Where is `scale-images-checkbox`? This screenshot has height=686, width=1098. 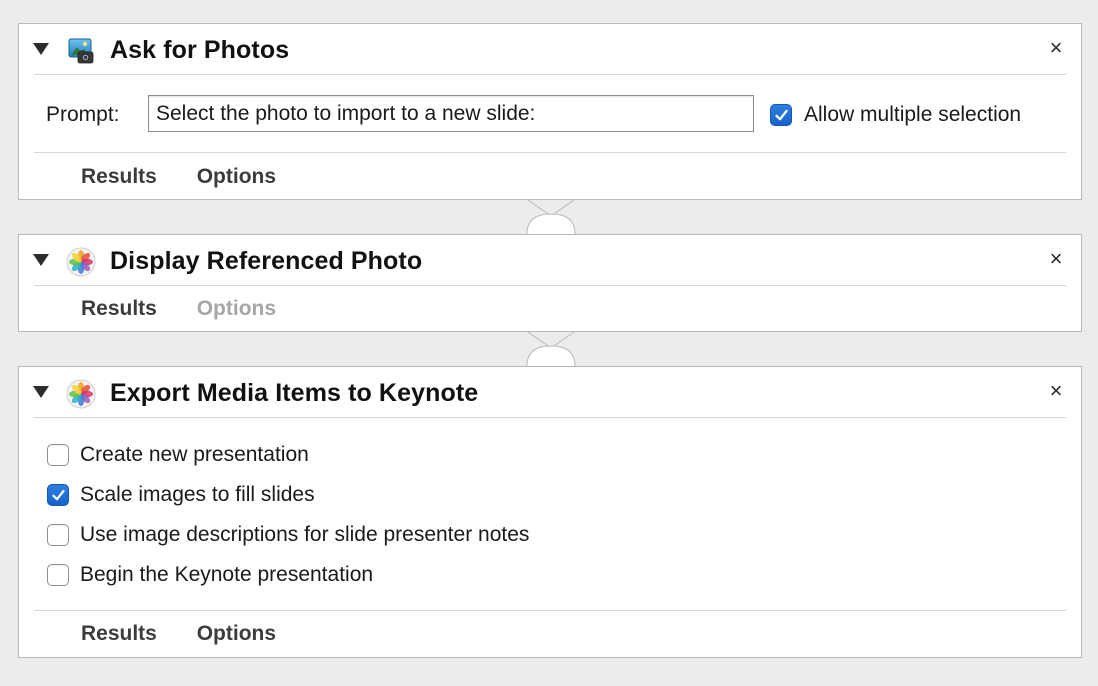
scale-images-checkbox is located at coordinates (58, 495).